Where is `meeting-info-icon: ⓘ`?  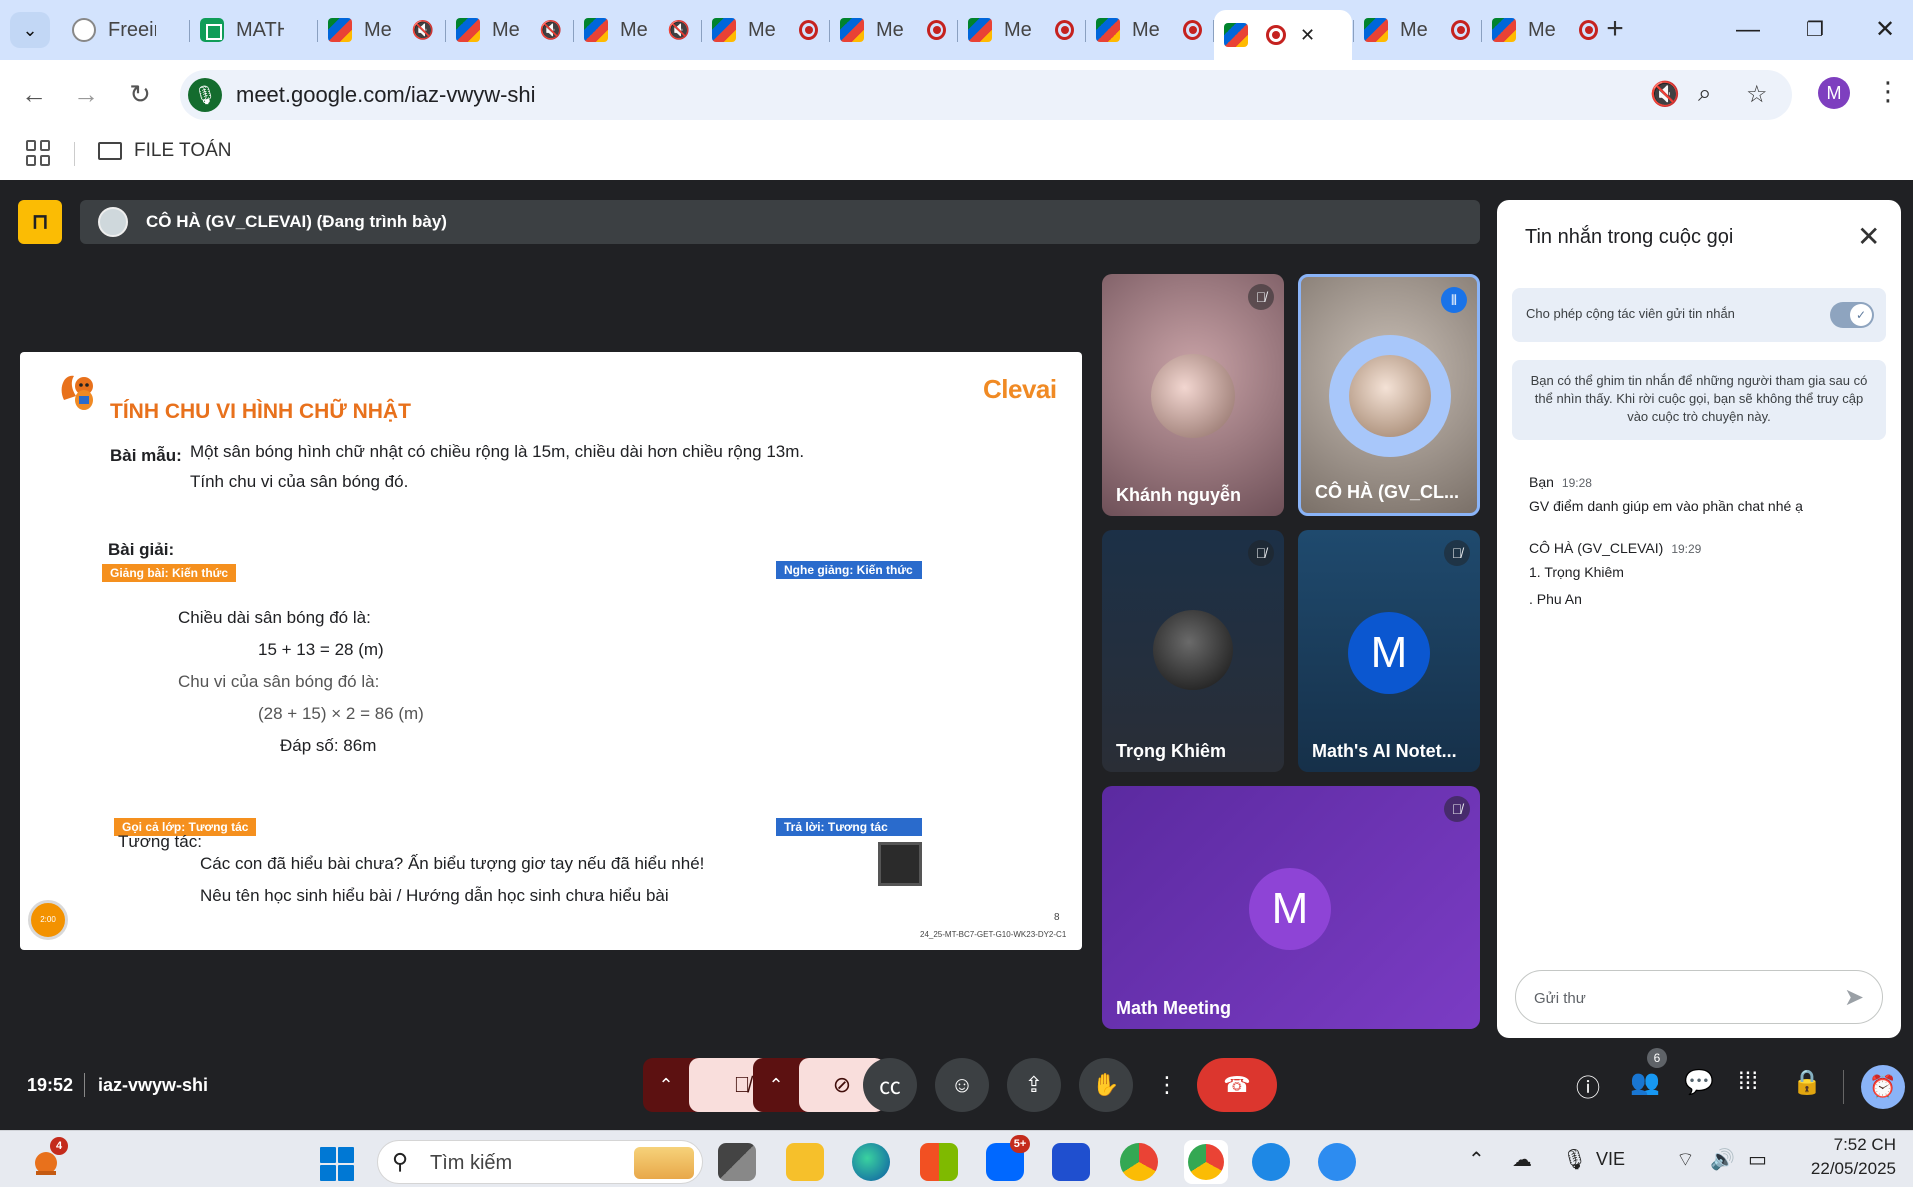 meeting-info-icon: ⓘ is located at coordinates (1588, 1085).